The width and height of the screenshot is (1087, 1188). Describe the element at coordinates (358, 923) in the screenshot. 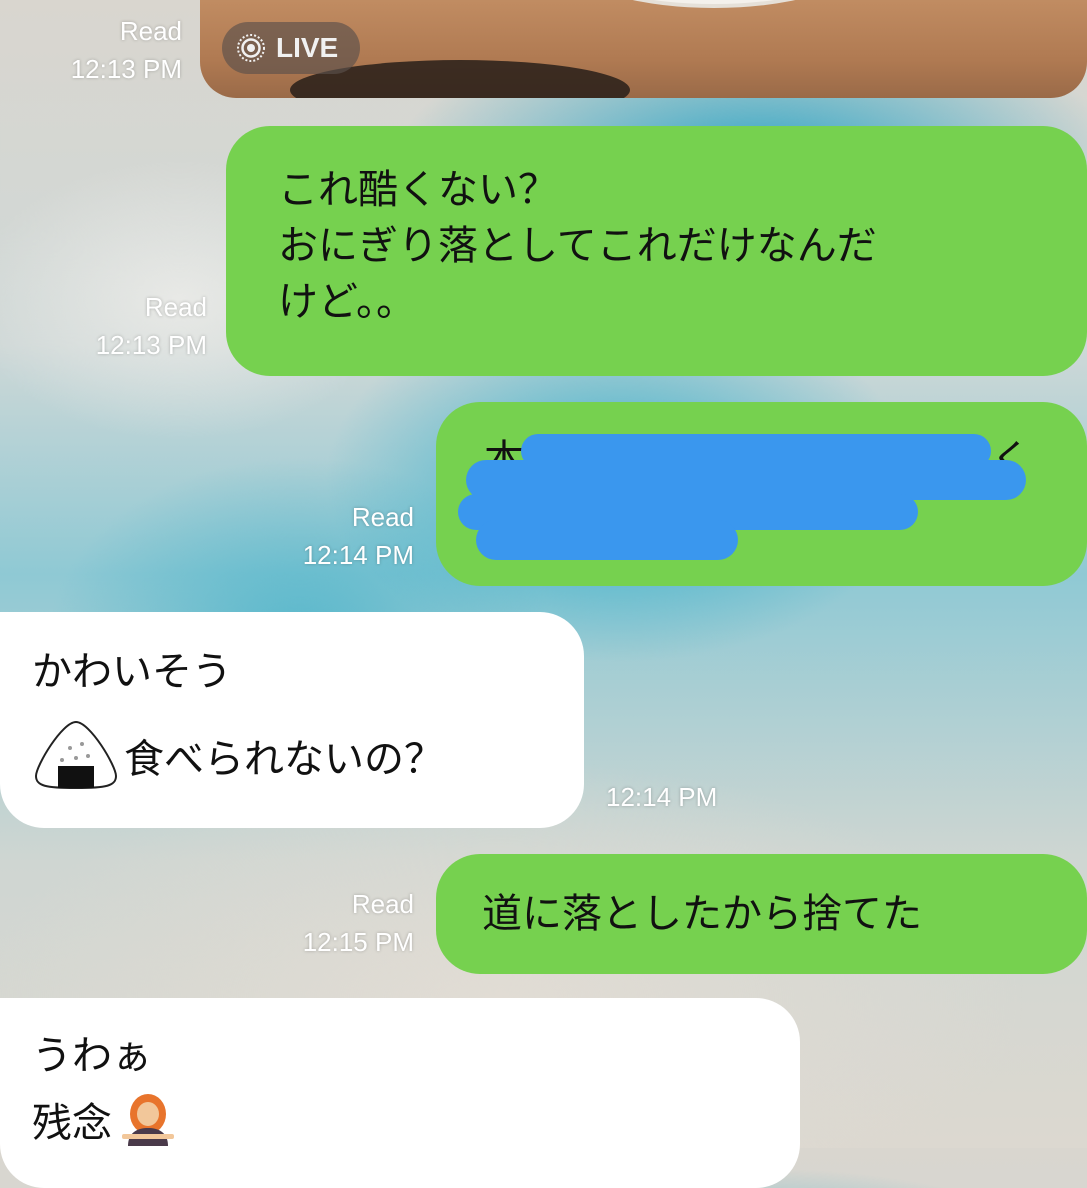

I see `message-meta: Read 12:15 PM` at that location.